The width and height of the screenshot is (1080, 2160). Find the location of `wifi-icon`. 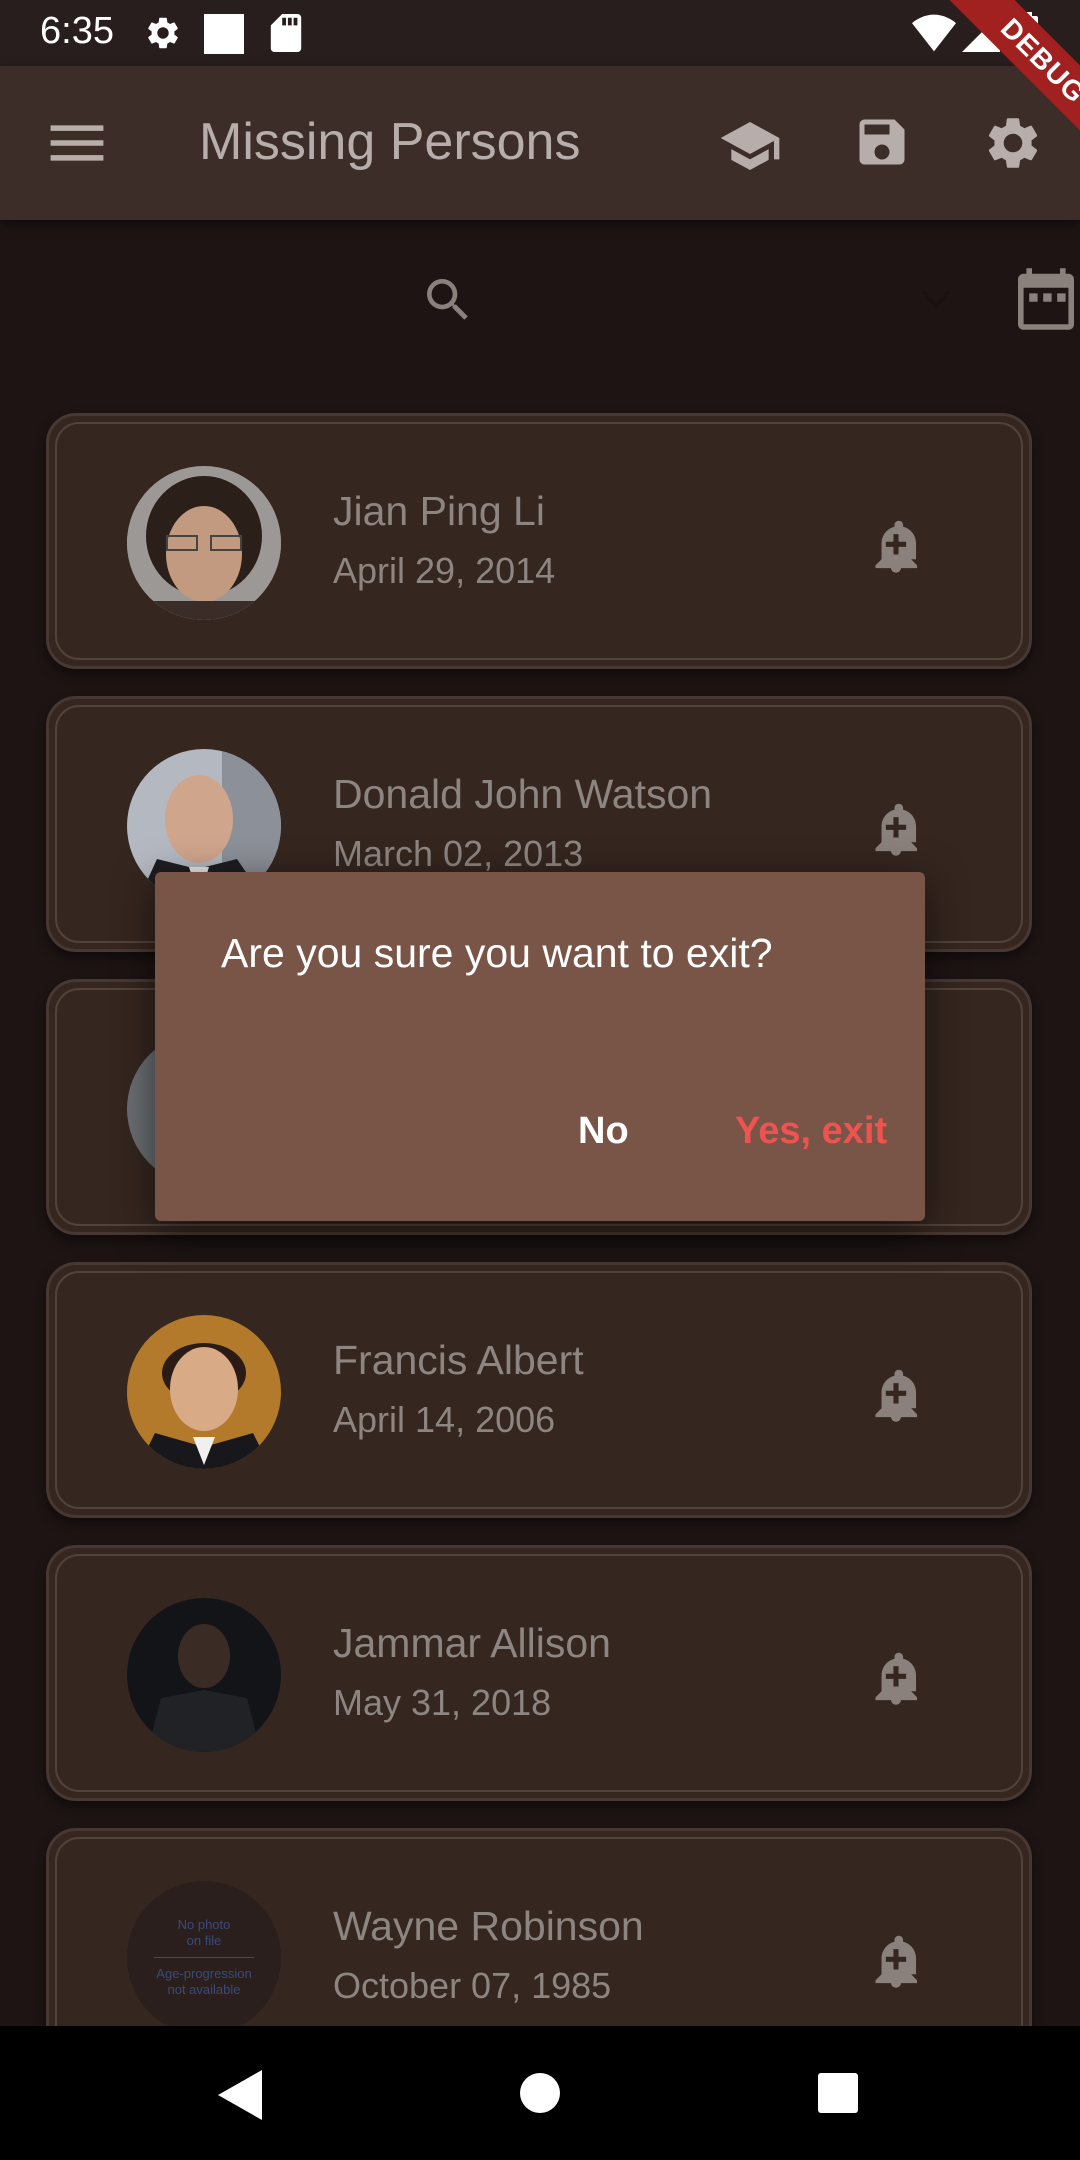

wifi-icon is located at coordinates (934, 35).